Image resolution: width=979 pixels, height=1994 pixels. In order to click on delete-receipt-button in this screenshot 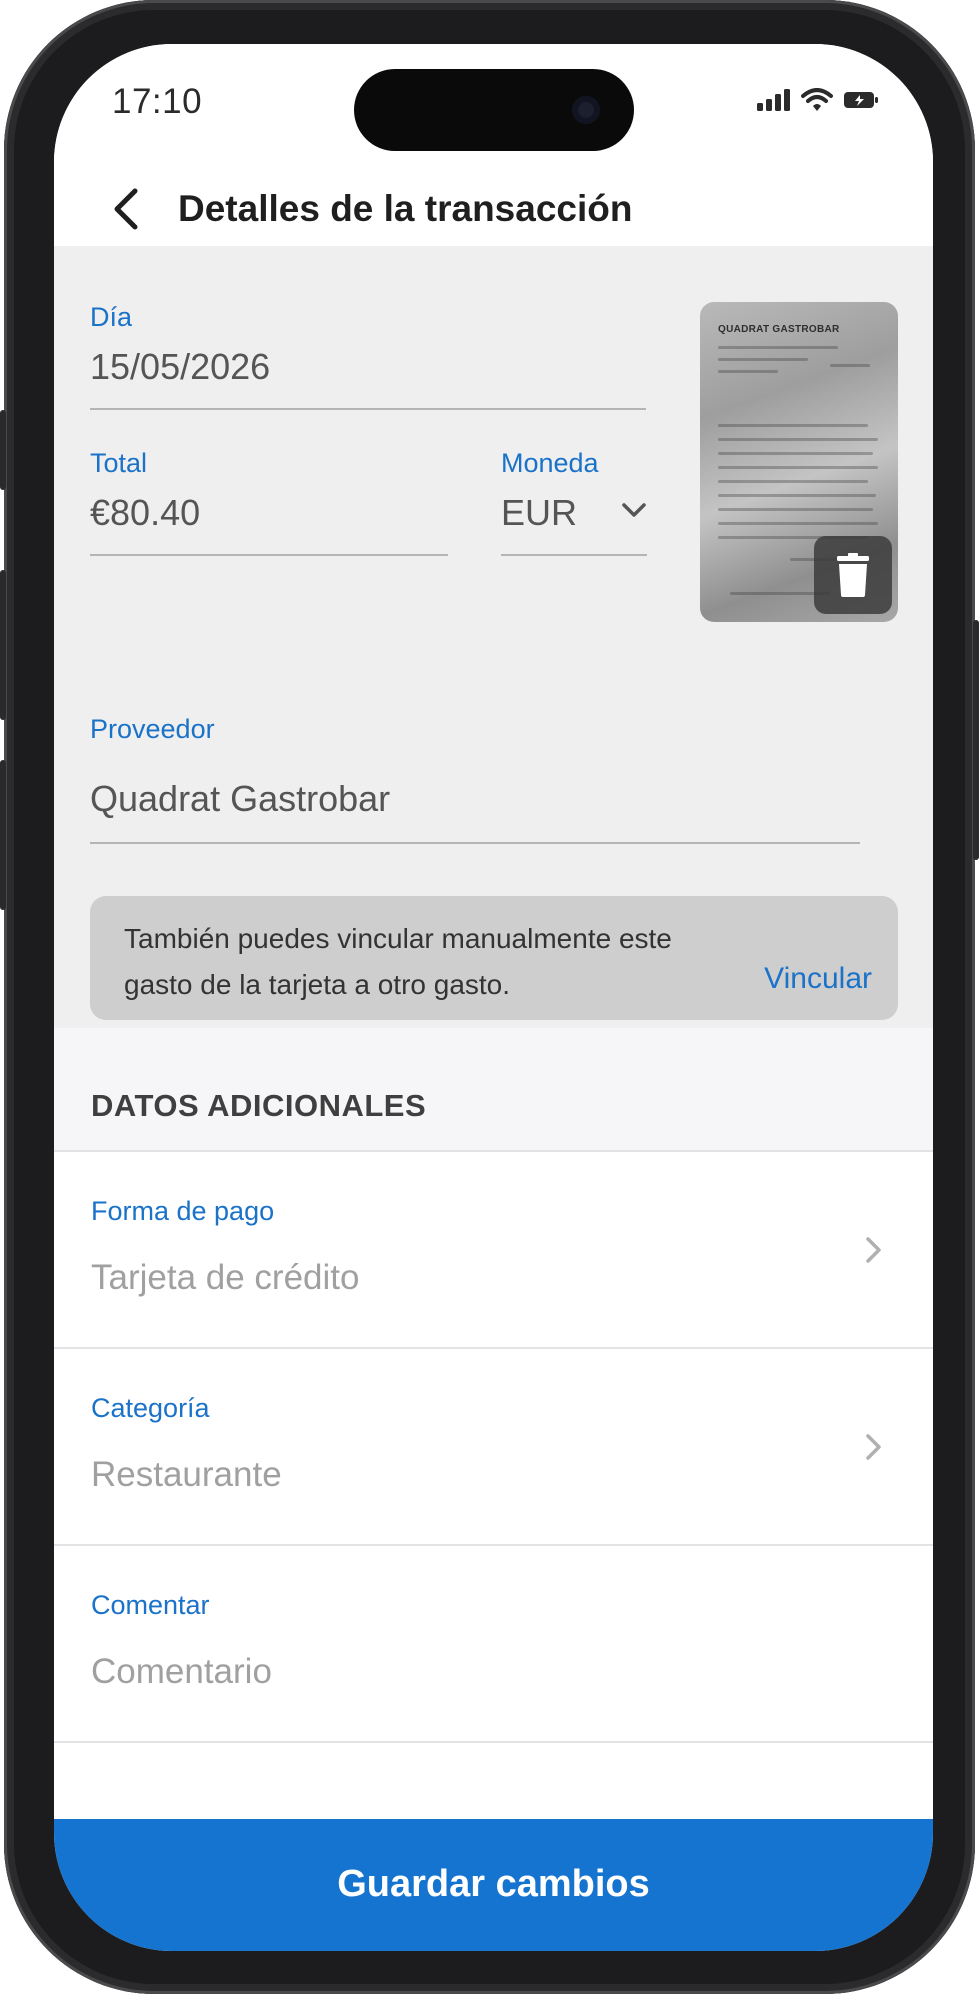, I will do `click(853, 575)`.